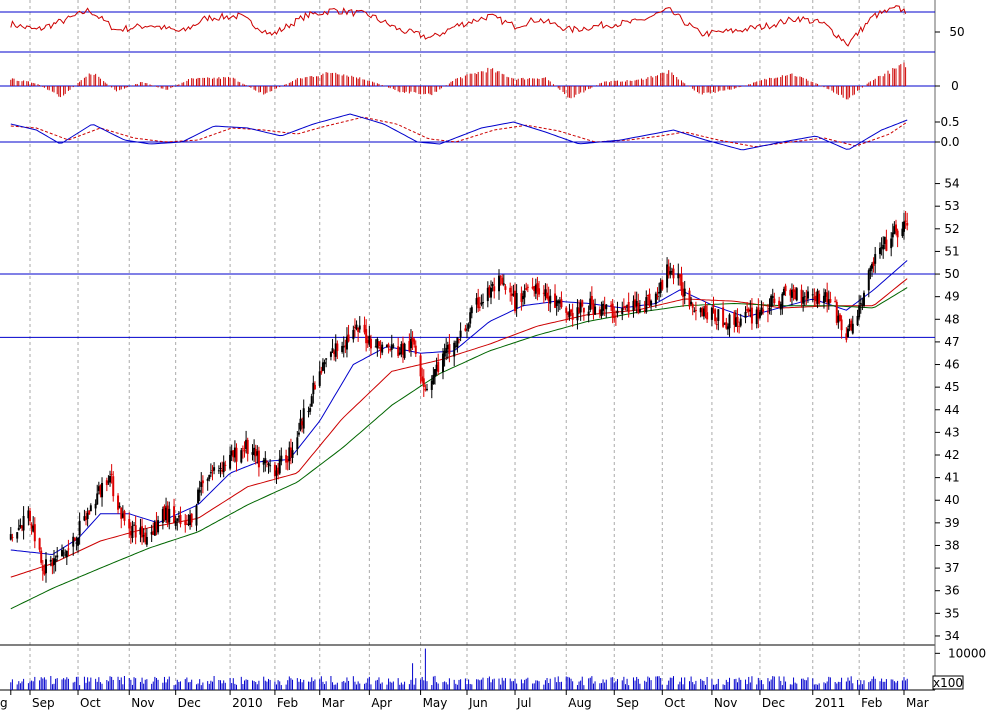 This screenshot has height=715, width=990. I want to click on macd-tick-label: 0.0, so click(949, 142).